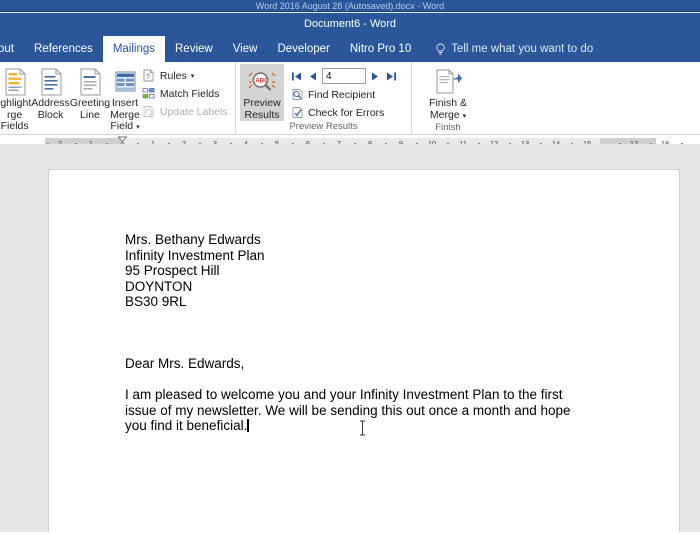 The height and width of the screenshot is (545, 700). What do you see at coordinates (375, 76) in the screenshot?
I see `next-record-button` at bounding box center [375, 76].